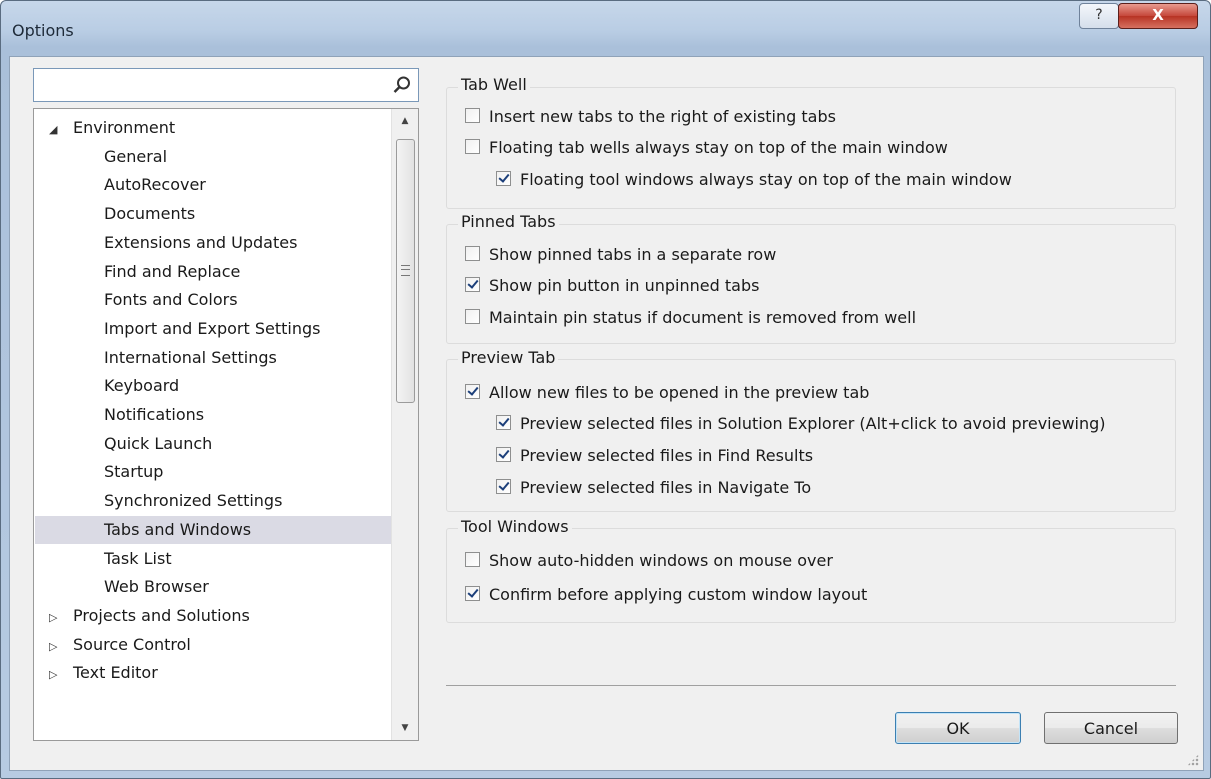 Image resolution: width=1211 pixels, height=779 pixels. What do you see at coordinates (226, 386) in the screenshot?
I see `tree-item: Keyboard` at bounding box center [226, 386].